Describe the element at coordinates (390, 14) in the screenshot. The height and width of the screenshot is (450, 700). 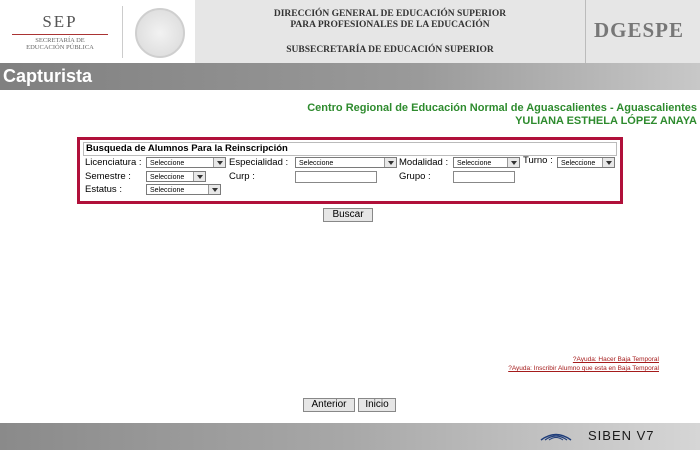
I see `direccion-line-1: DIRECCIÓN GENERAL DE EDUCACIÓN SUPERIOR` at that location.